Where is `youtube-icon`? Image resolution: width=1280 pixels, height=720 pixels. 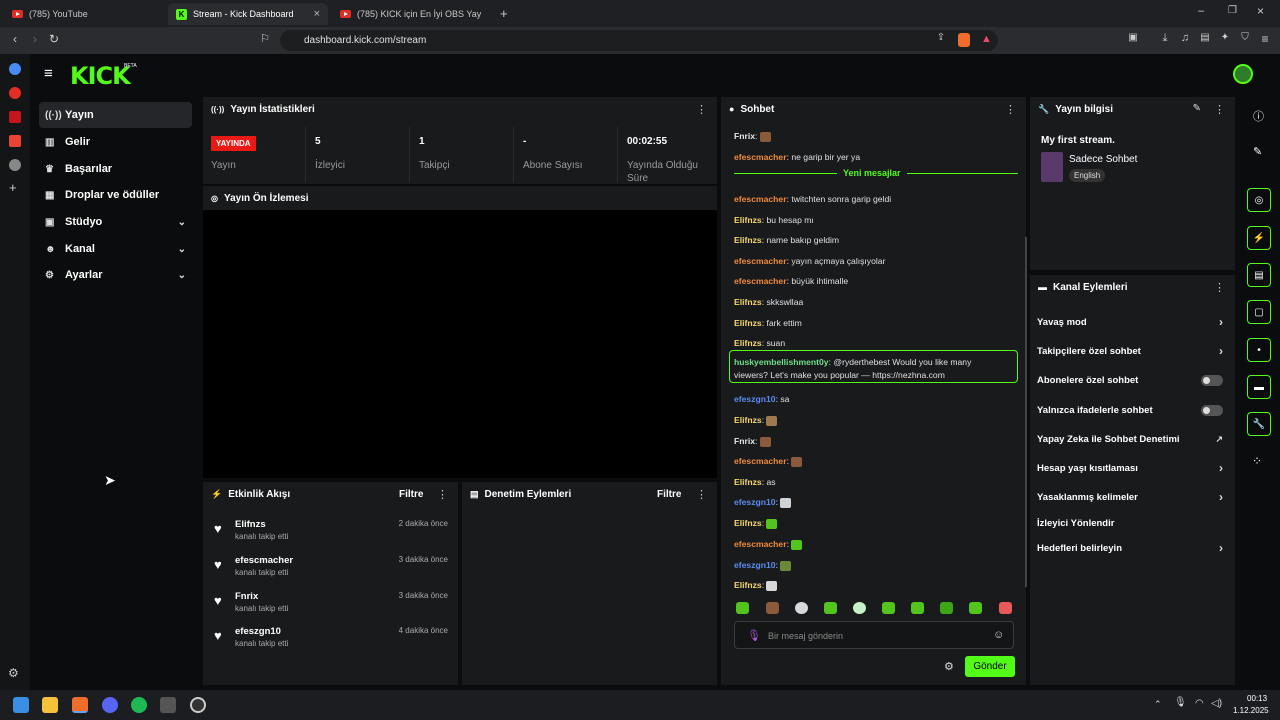 youtube-icon is located at coordinates (15, 93).